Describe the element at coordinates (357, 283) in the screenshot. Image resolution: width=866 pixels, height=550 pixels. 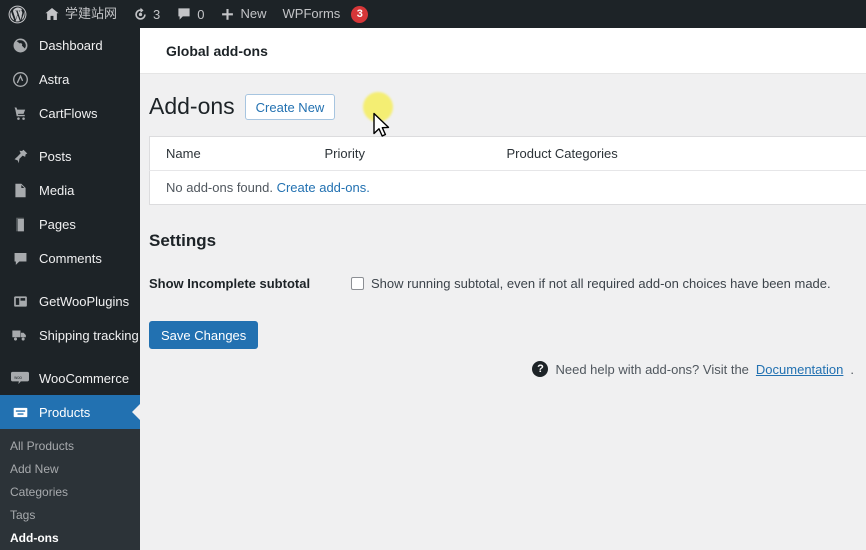
I see `show-running-subtotal-checkbox` at that location.